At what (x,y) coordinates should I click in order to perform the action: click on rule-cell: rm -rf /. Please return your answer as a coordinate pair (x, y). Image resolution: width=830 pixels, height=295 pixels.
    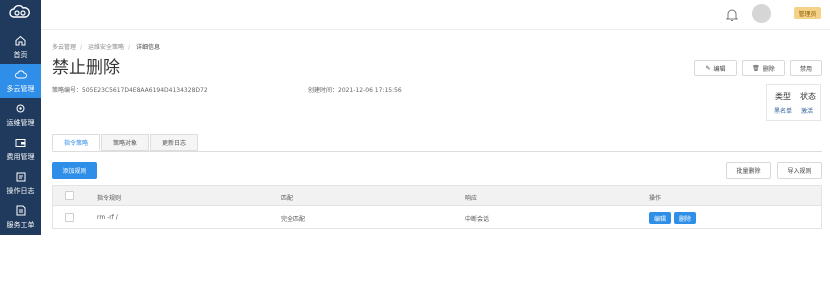
    Looking at the image, I should click on (107, 217).